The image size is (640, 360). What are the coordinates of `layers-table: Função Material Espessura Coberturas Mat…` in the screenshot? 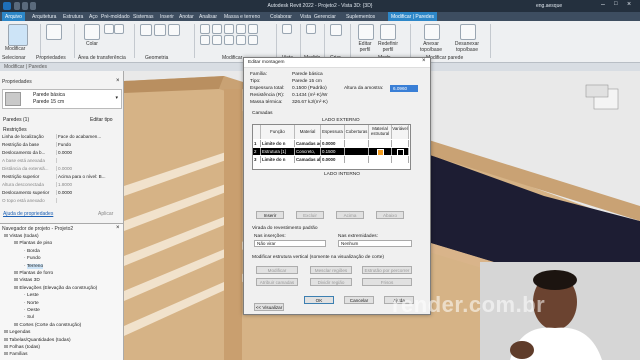 It's located at (331, 147).